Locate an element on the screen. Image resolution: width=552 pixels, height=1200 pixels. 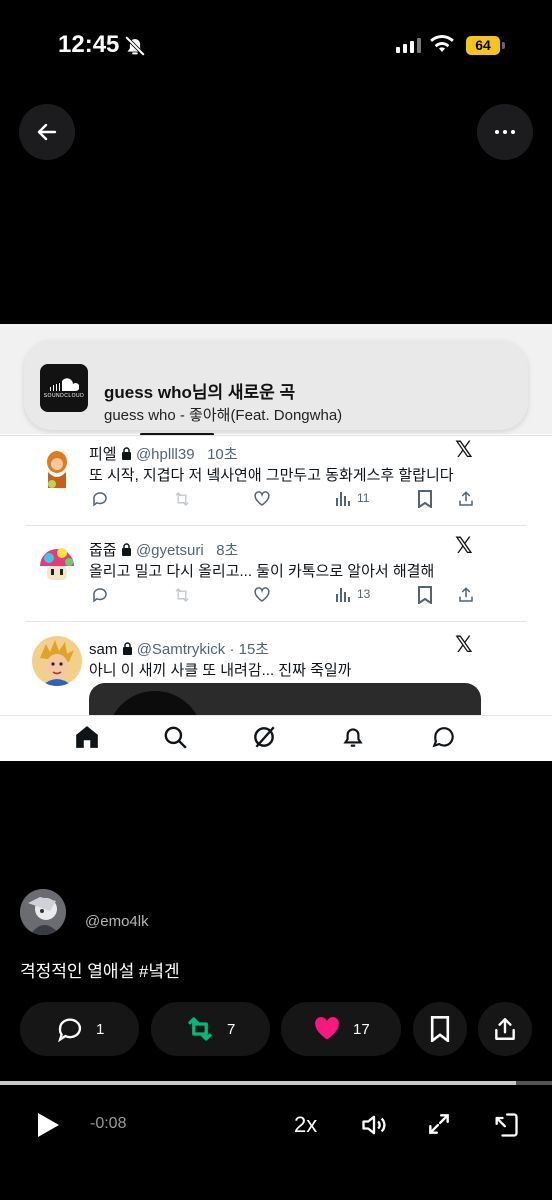
tweet-time: 10초 is located at coordinates (222, 454).